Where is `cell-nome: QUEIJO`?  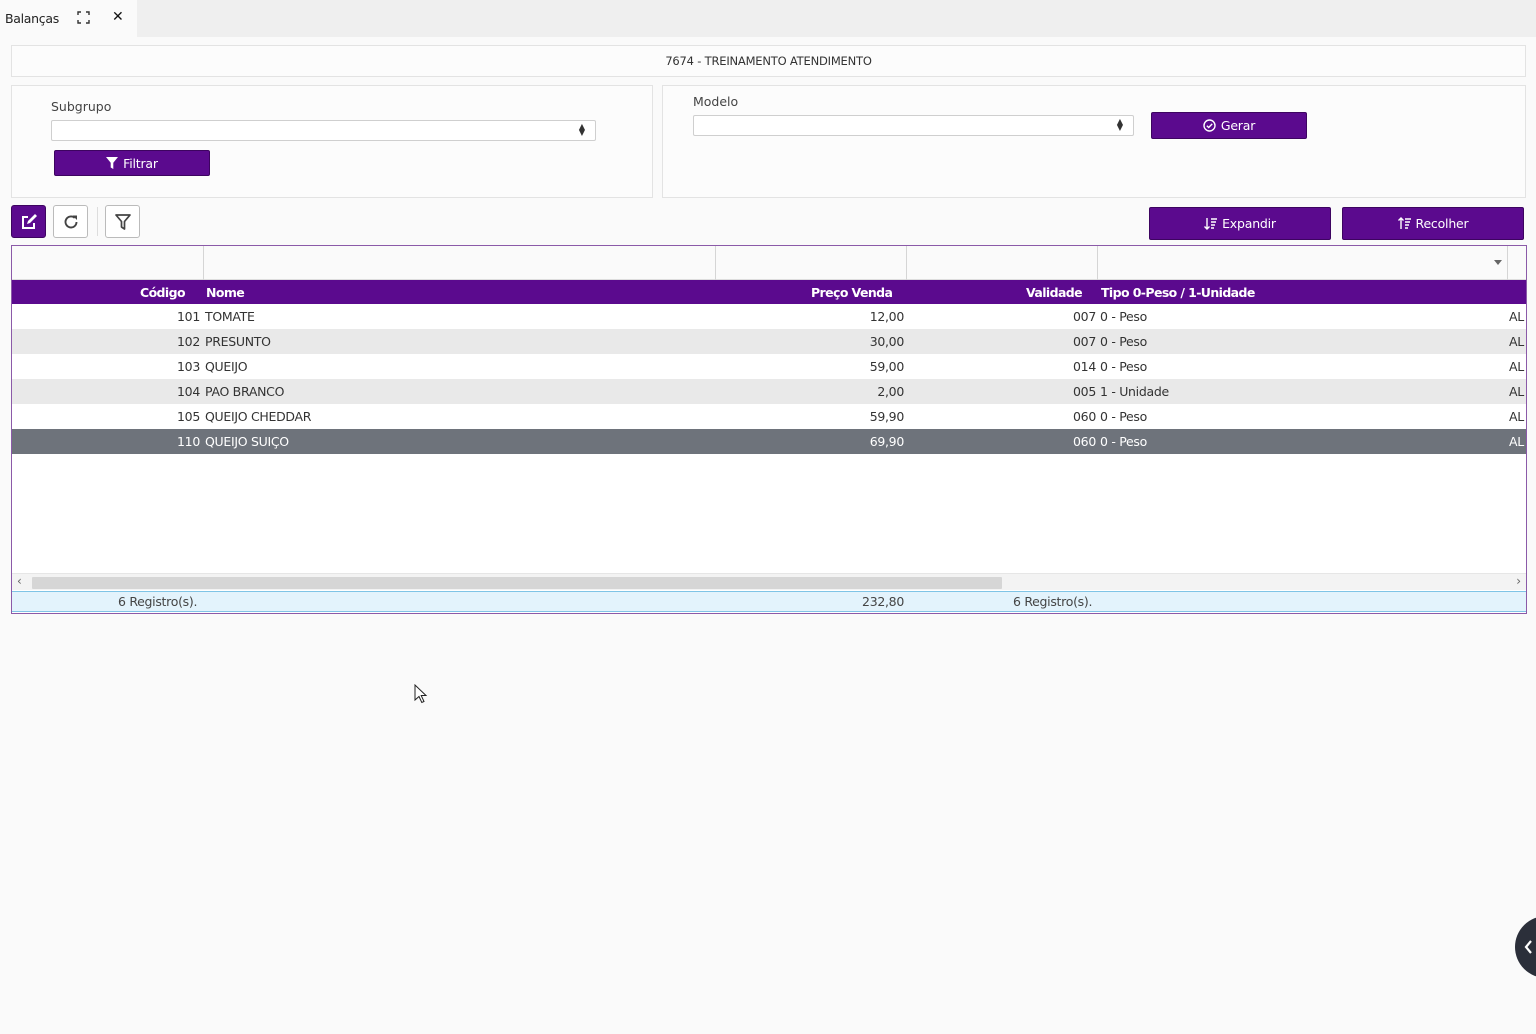
cell-nome: QUEIJO is located at coordinates (226, 366).